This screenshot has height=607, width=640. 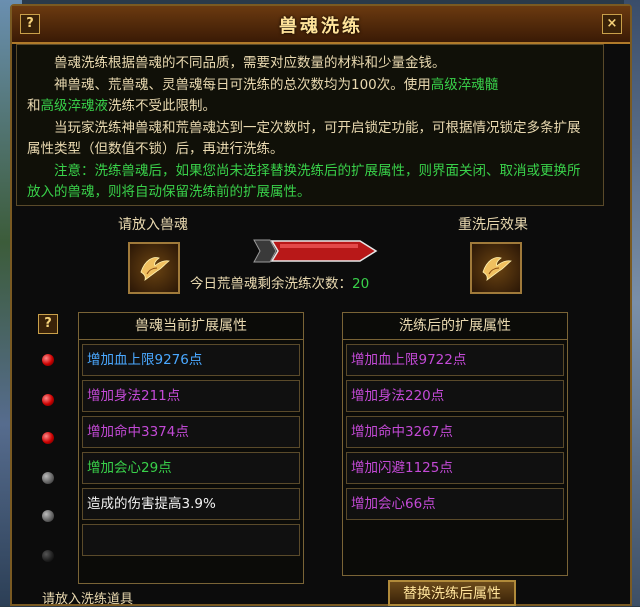 What do you see at coordinates (191, 540) in the screenshot?
I see `current-attribute-row` at bounding box center [191, 540].